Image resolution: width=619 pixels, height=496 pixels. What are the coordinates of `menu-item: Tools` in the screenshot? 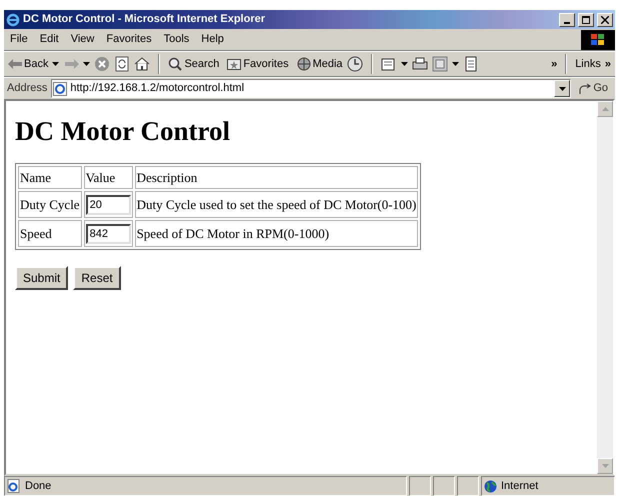 It's located at (177, 39).